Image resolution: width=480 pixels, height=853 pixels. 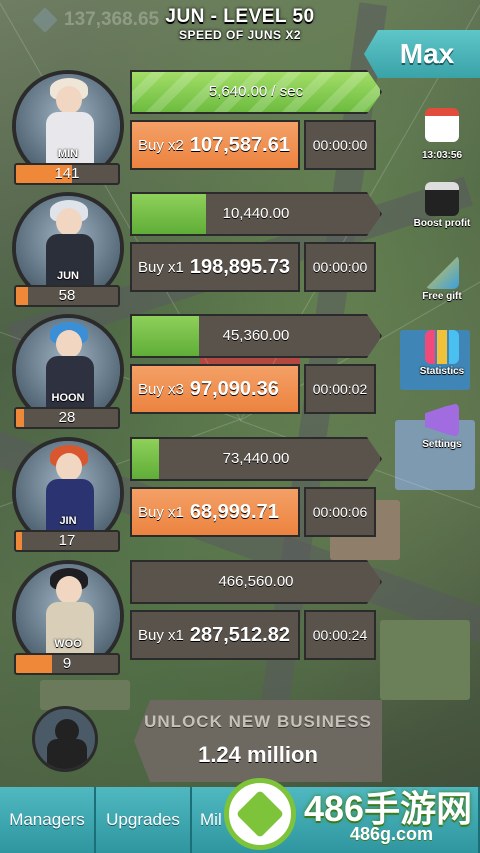 I want to click on bar-chart-icon, so click(x=442, y=347).